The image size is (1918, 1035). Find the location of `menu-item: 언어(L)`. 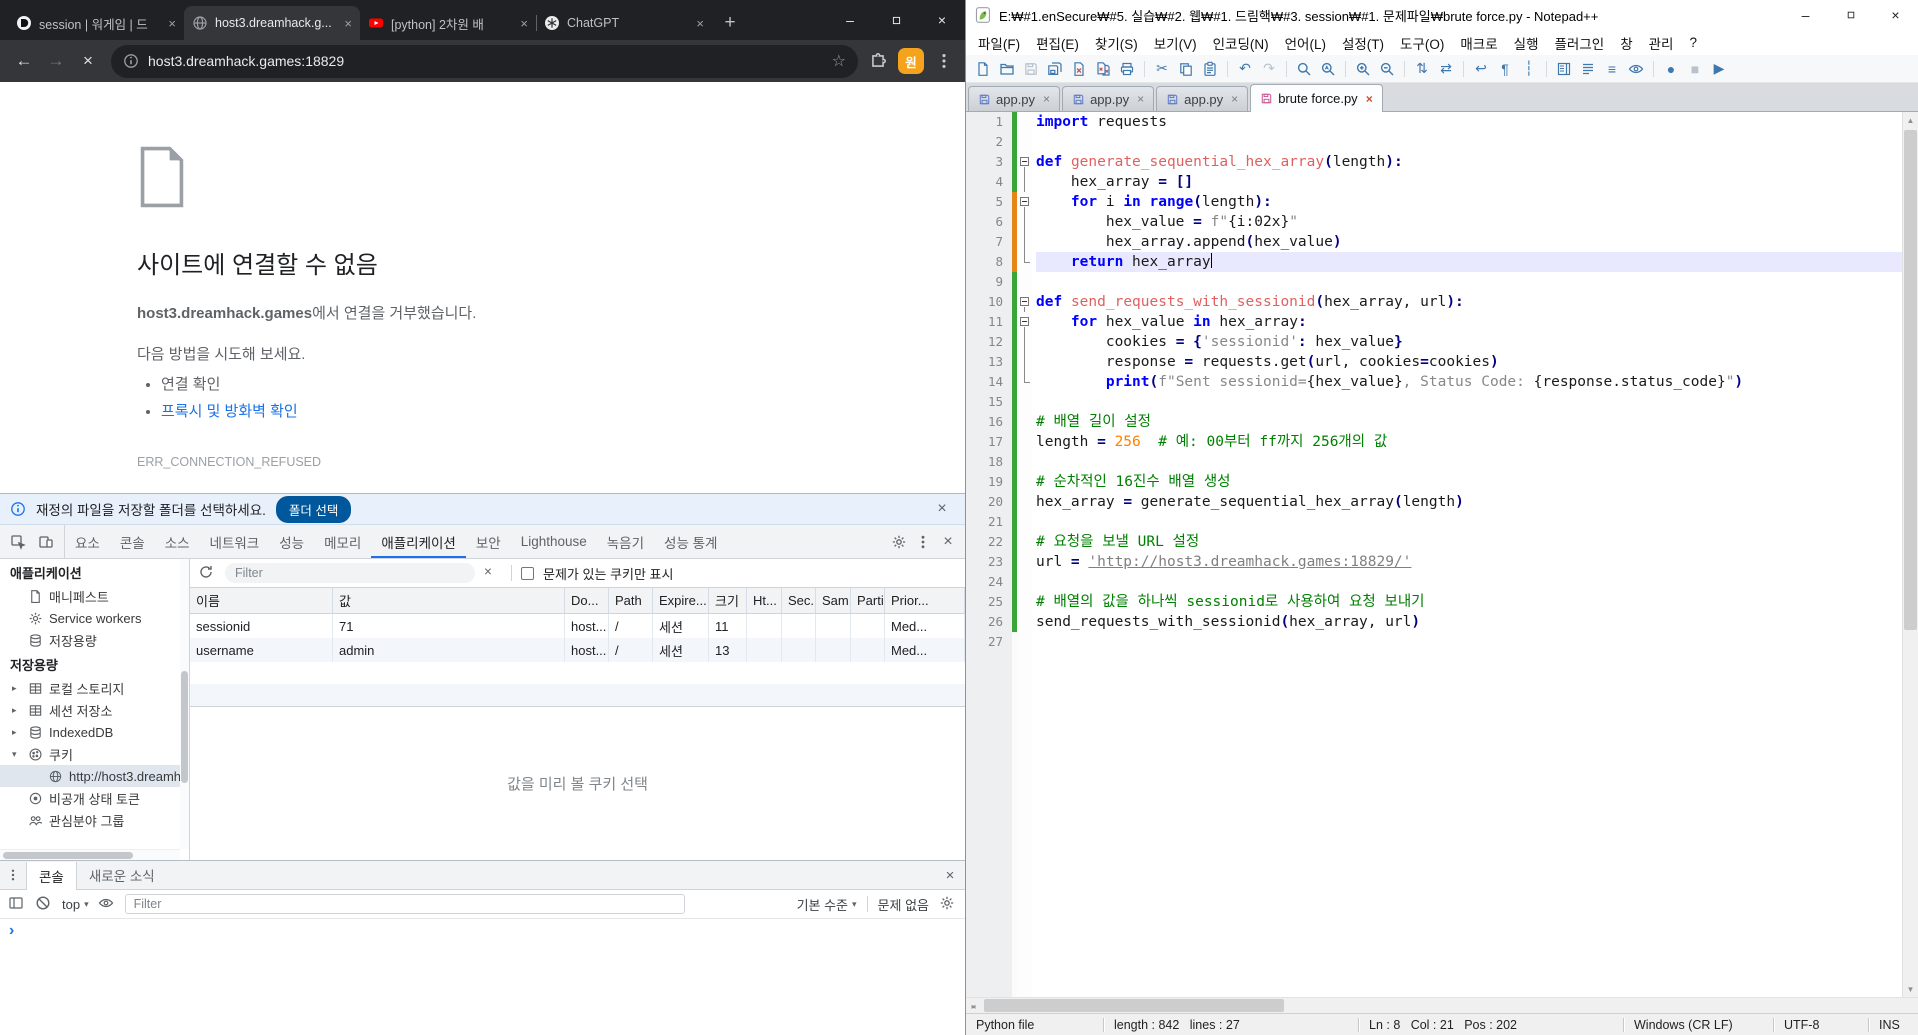

menu-item: 언어(L) is located at coordinates (1305, 43).